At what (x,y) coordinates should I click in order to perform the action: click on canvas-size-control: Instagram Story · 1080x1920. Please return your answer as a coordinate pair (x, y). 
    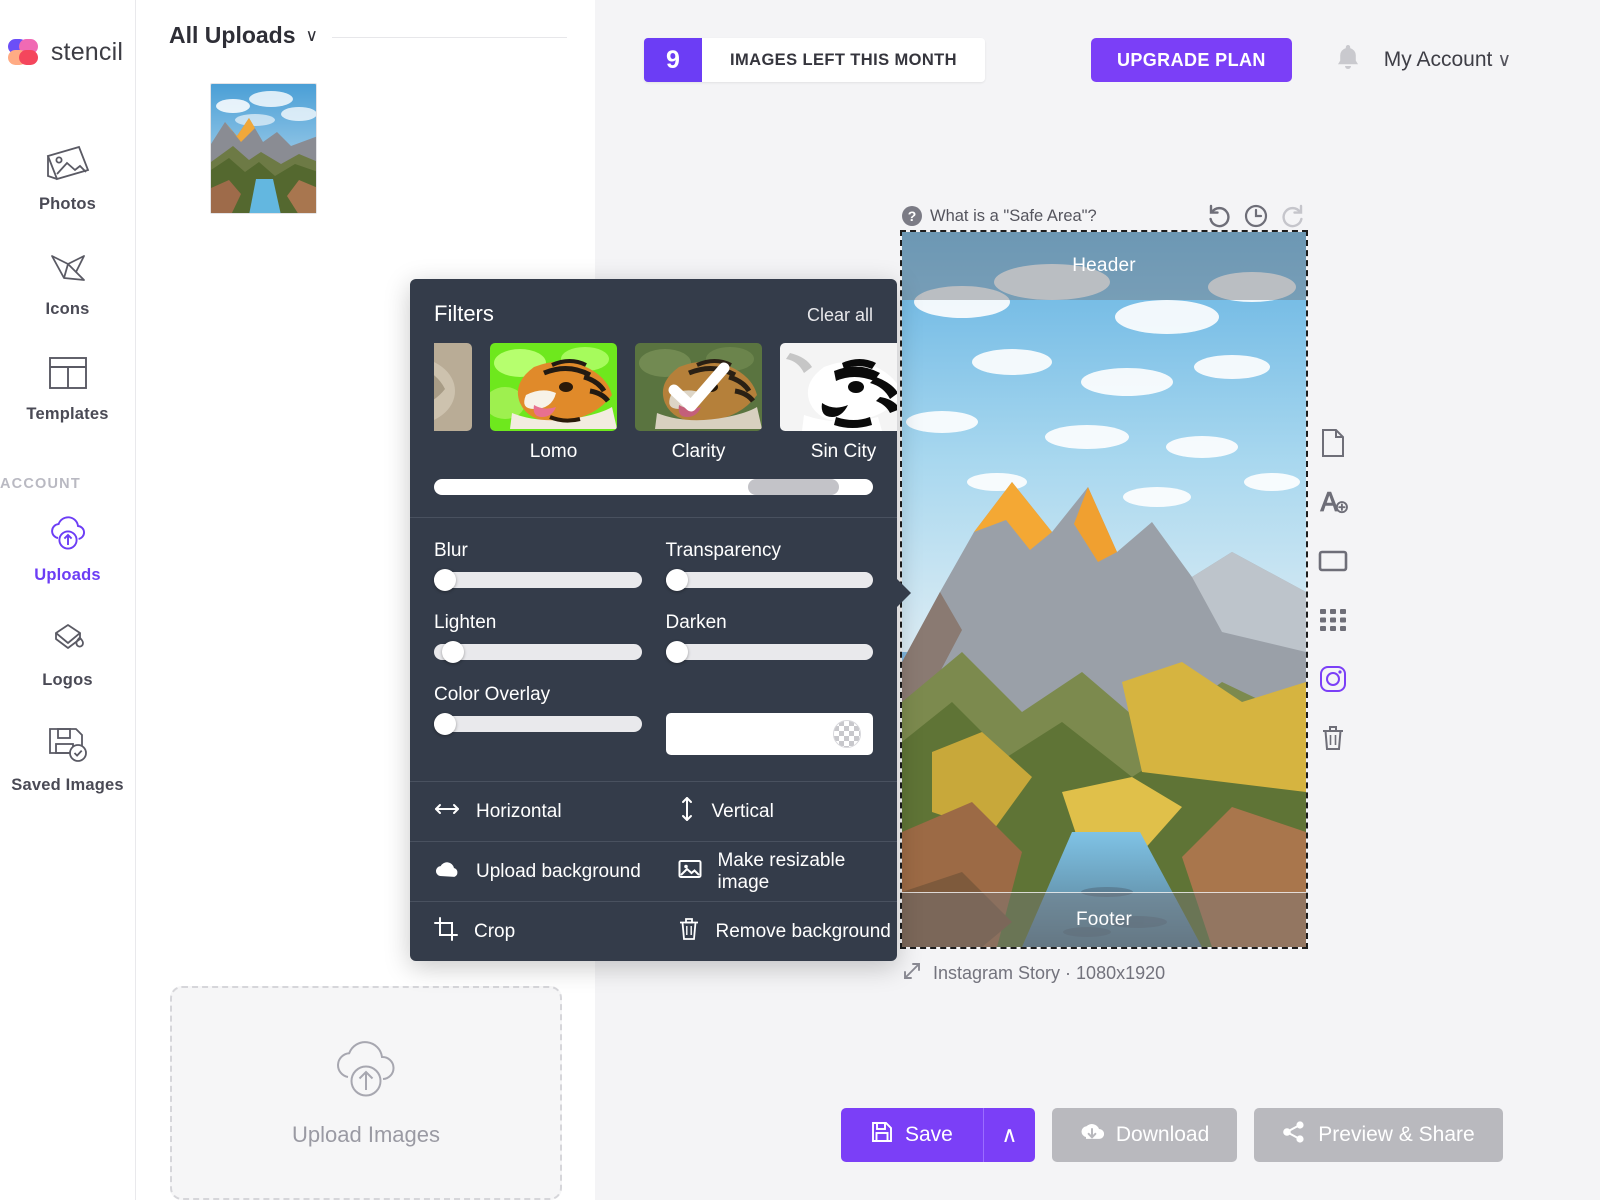
    Looking at the image, I should click on (1104, 973).